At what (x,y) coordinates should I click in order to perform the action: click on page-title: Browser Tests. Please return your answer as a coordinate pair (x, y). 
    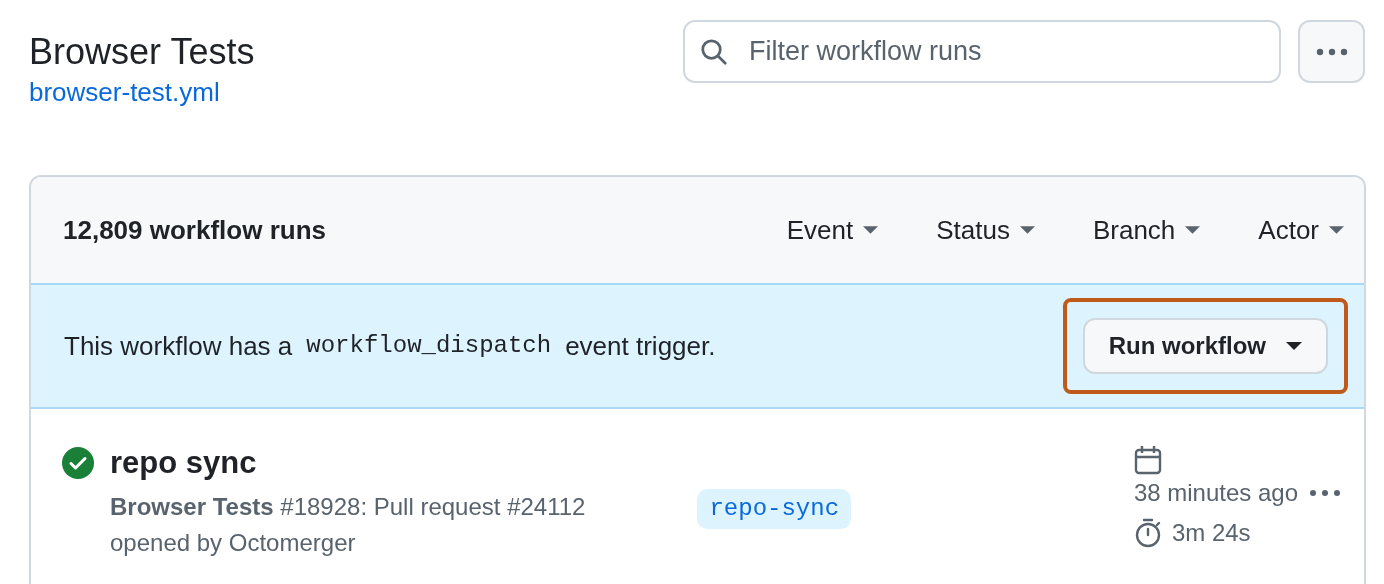
    Looking at the image, I should click on (142, 52).